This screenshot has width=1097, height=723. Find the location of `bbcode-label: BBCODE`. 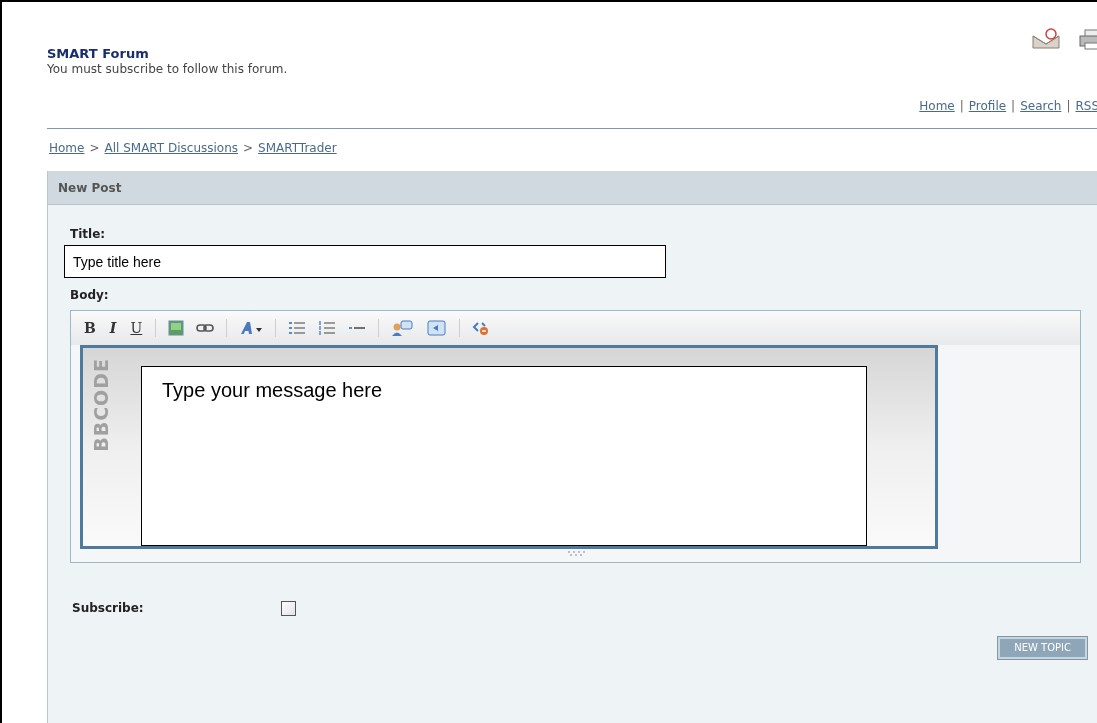

bbcode-label: BBCODE is located at coordinates (101, 405).